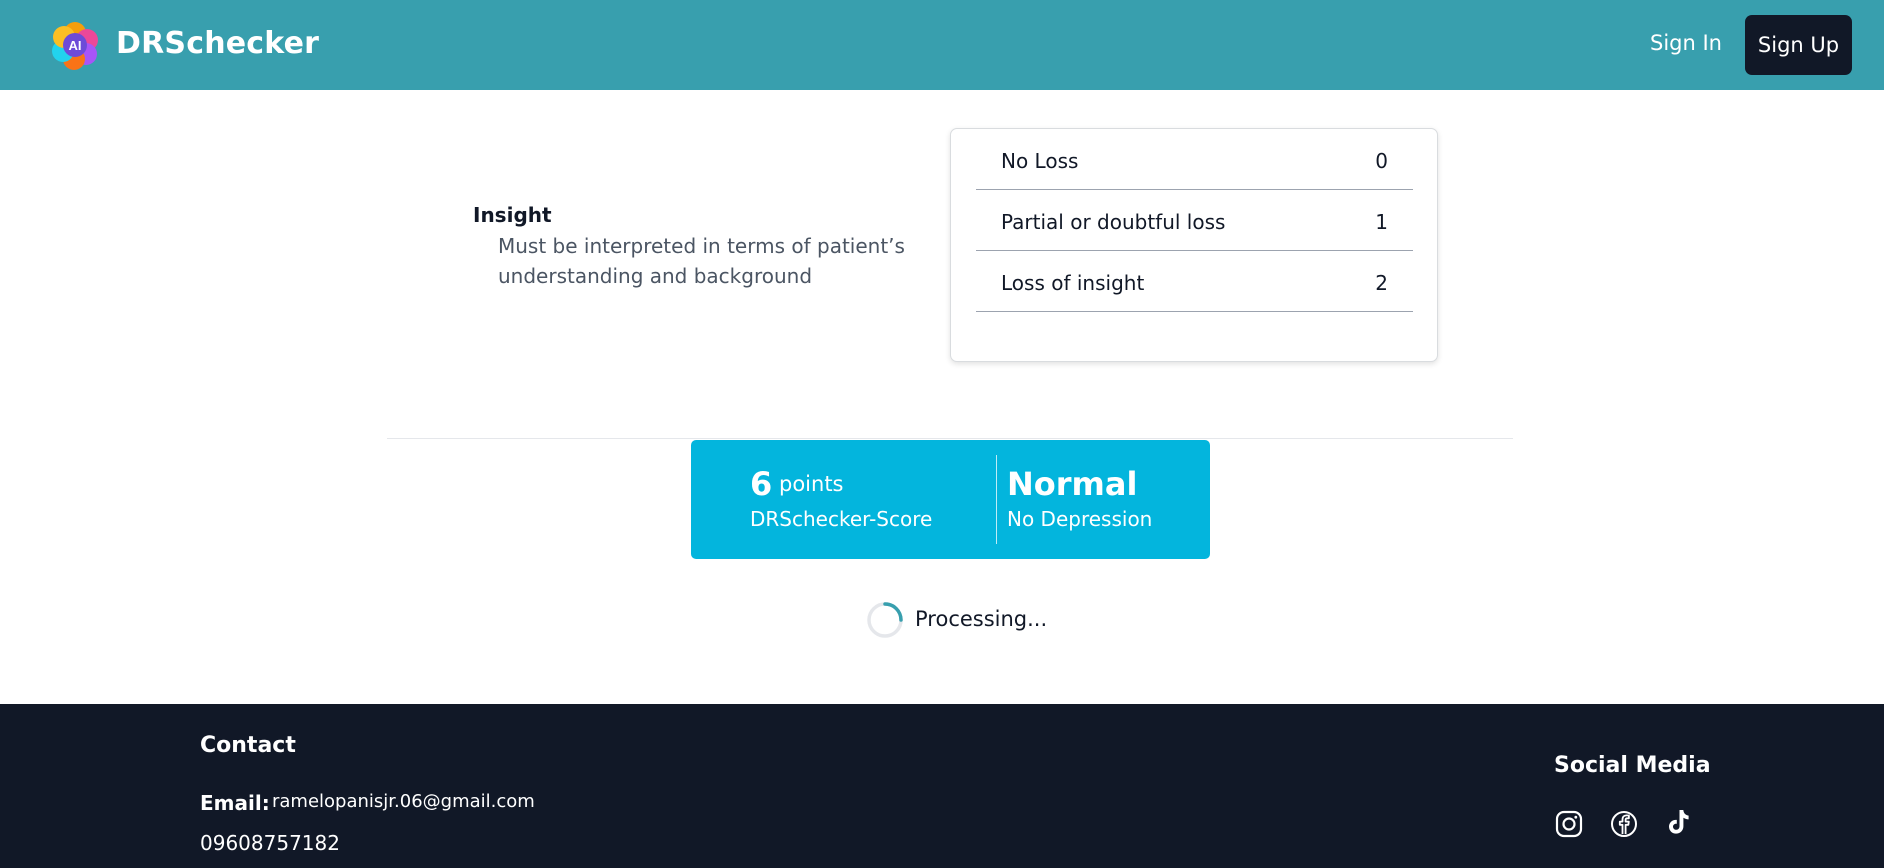 The image size is (1884, 868). I want to click on option-score: 0, so click(1381, 161).